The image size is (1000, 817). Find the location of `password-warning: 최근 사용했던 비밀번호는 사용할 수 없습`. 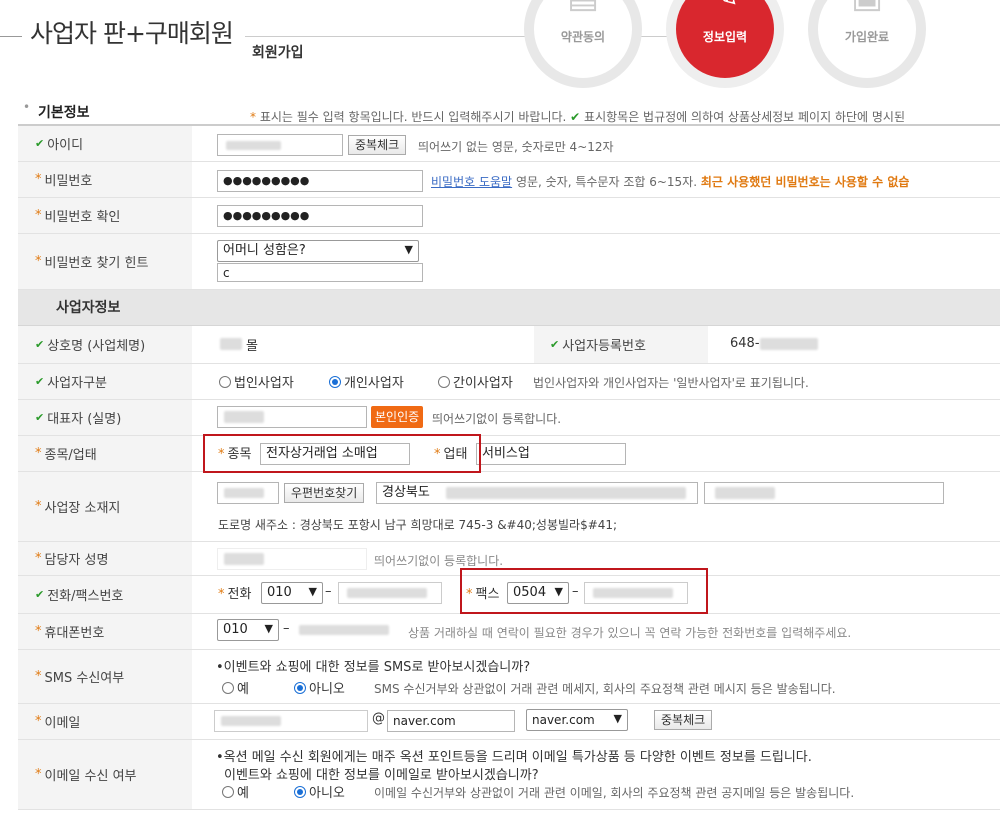

password-warning: 최근 사용했던 비밀번호는 사용할 수 없습 is located at coordinates (805, 182).